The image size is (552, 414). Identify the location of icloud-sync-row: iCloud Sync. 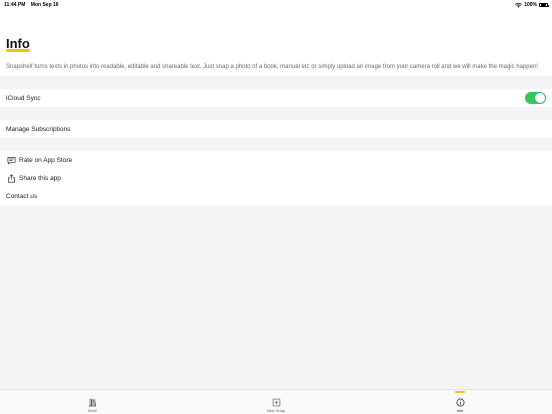
(276, 98).